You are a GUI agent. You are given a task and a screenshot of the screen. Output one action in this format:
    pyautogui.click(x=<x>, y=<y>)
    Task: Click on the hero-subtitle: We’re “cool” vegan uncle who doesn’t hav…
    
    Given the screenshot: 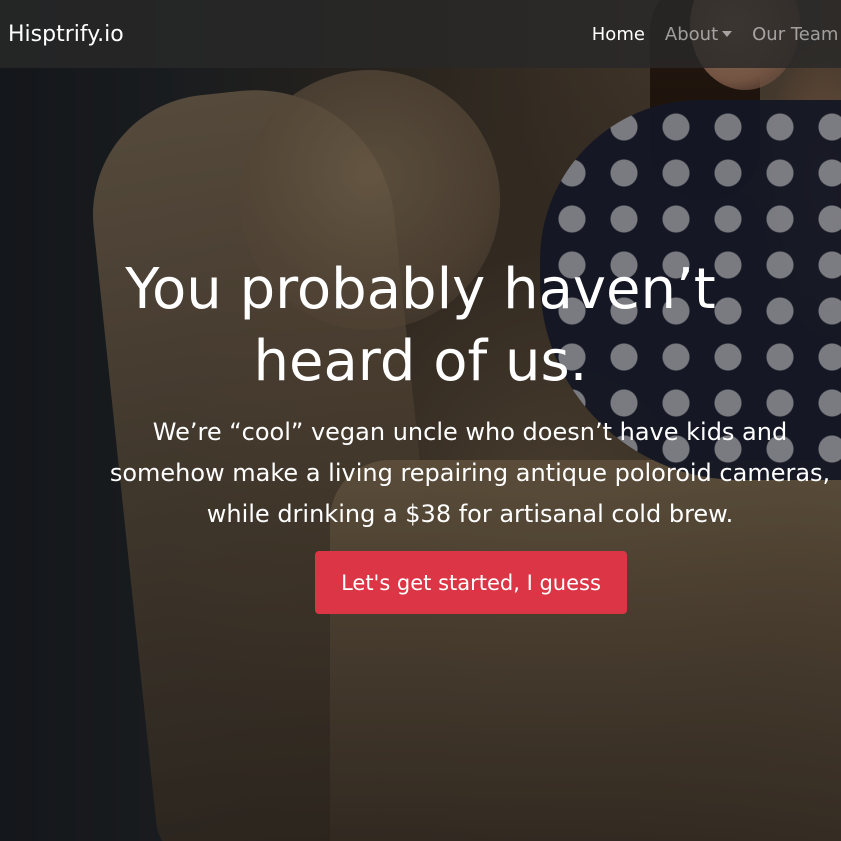 What is the action you would take?
    pyautogui.click(x=470, y=473)
    